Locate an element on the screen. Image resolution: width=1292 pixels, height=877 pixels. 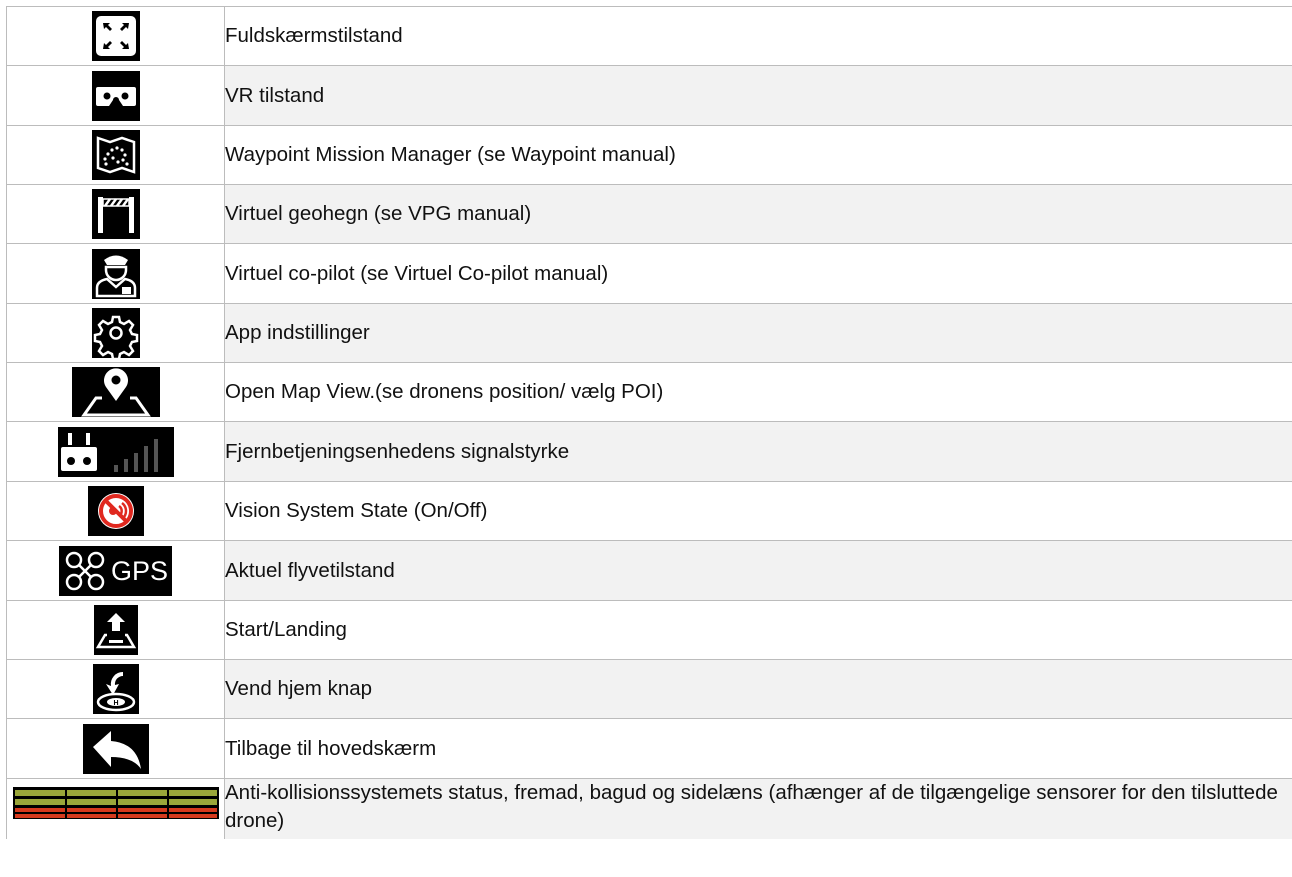
takeoff-icon is located at coordinates (115, 630).